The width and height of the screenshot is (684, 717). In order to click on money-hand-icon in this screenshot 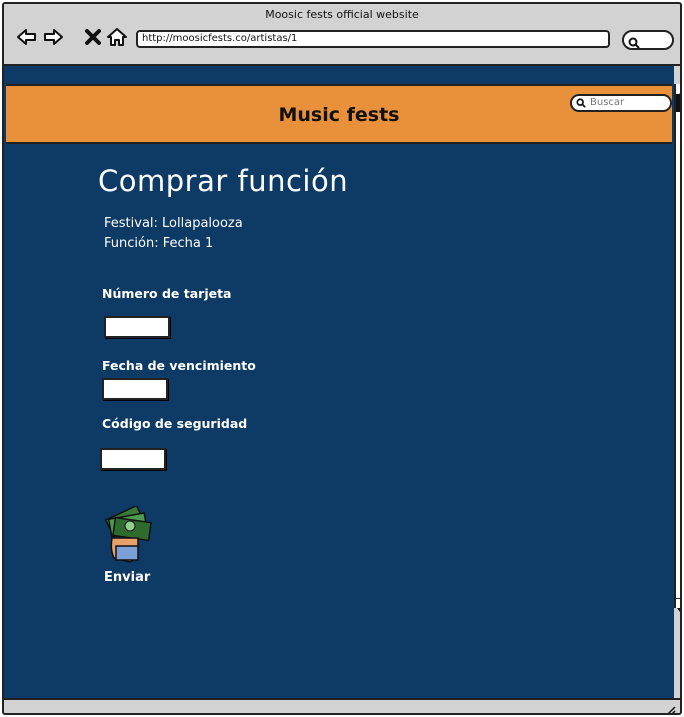, I will do `click(128, 535)`.